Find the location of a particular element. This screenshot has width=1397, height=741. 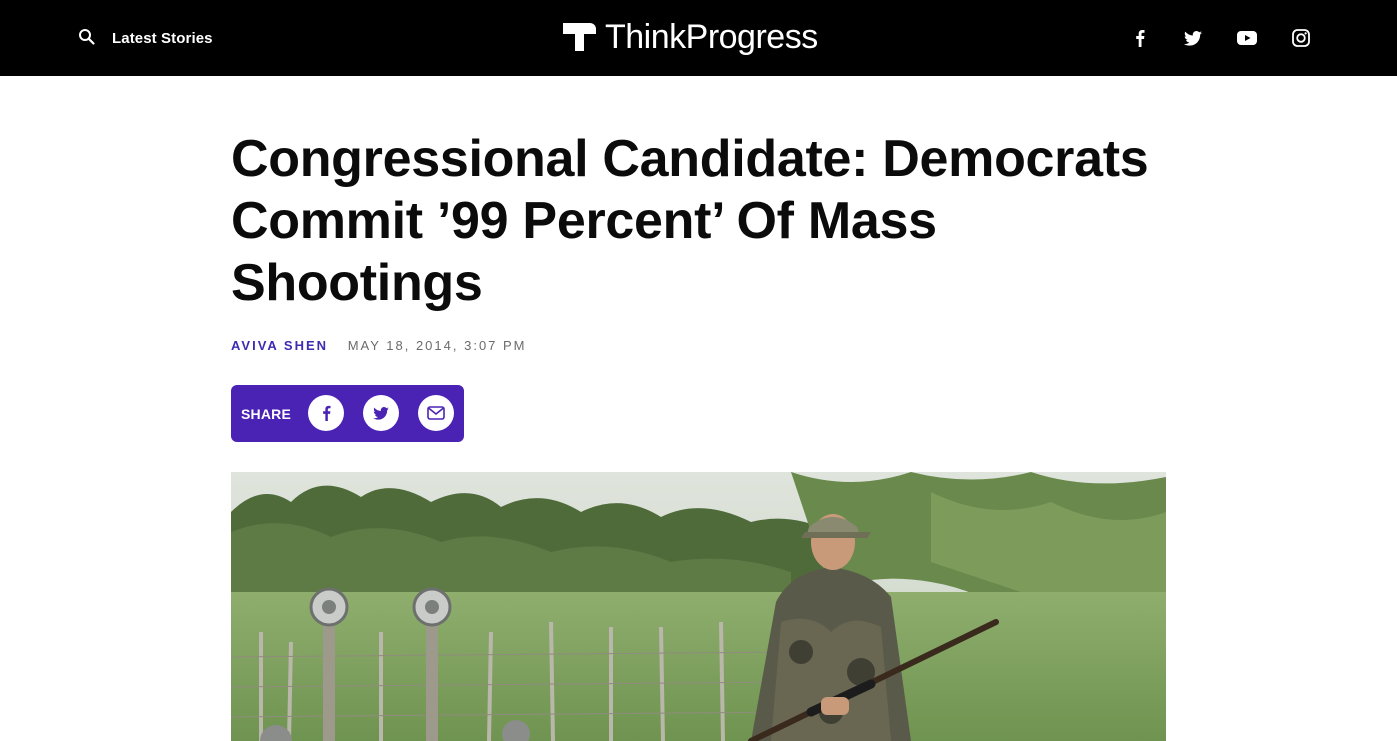

share-email-button is located at coordinates (436, 413).